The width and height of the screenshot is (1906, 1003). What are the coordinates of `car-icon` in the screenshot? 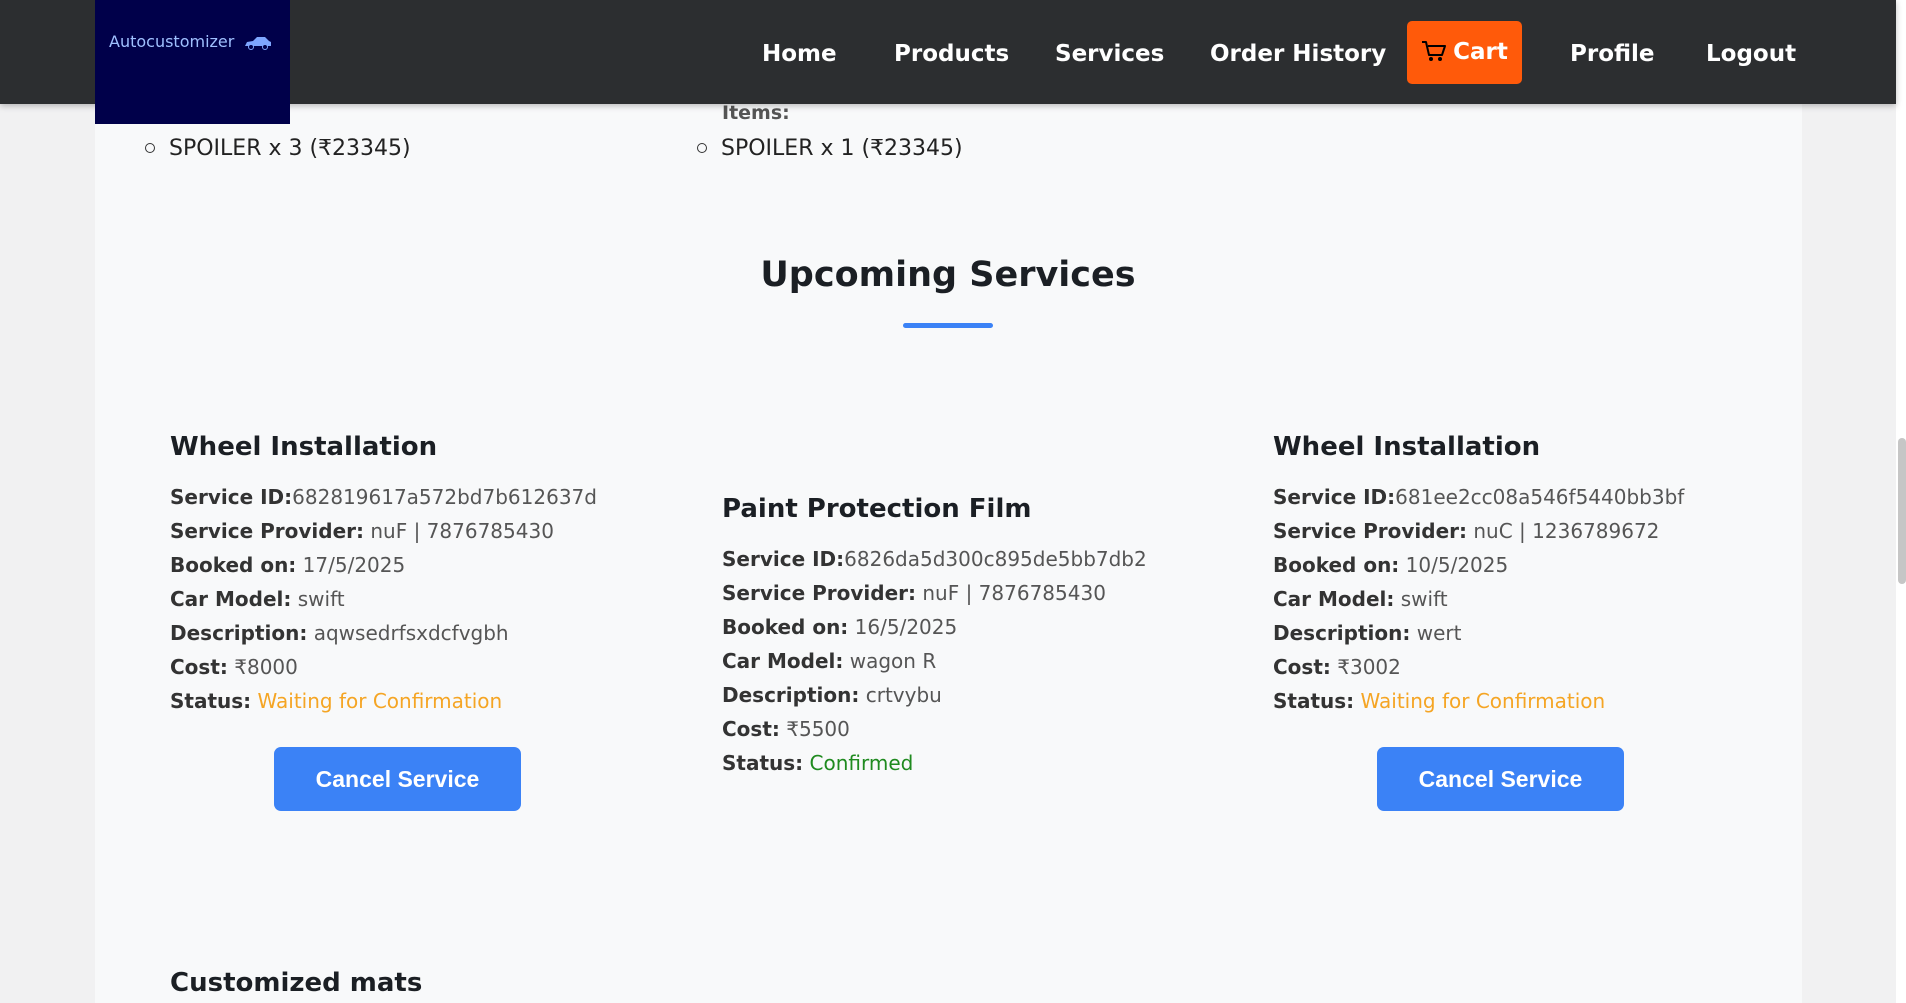 It's located at (258, 43).